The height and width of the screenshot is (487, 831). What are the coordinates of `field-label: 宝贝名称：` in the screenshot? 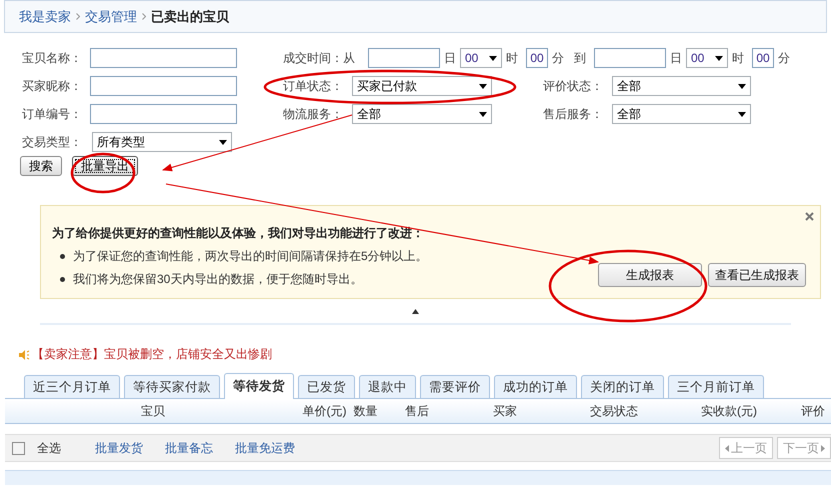 It's located at (52, 58).